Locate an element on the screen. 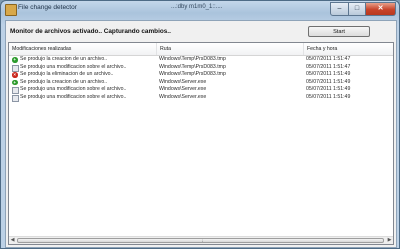  horizontal-scrollbar: ◀ ⁞ ▶ is located at coordinates (201, 240).